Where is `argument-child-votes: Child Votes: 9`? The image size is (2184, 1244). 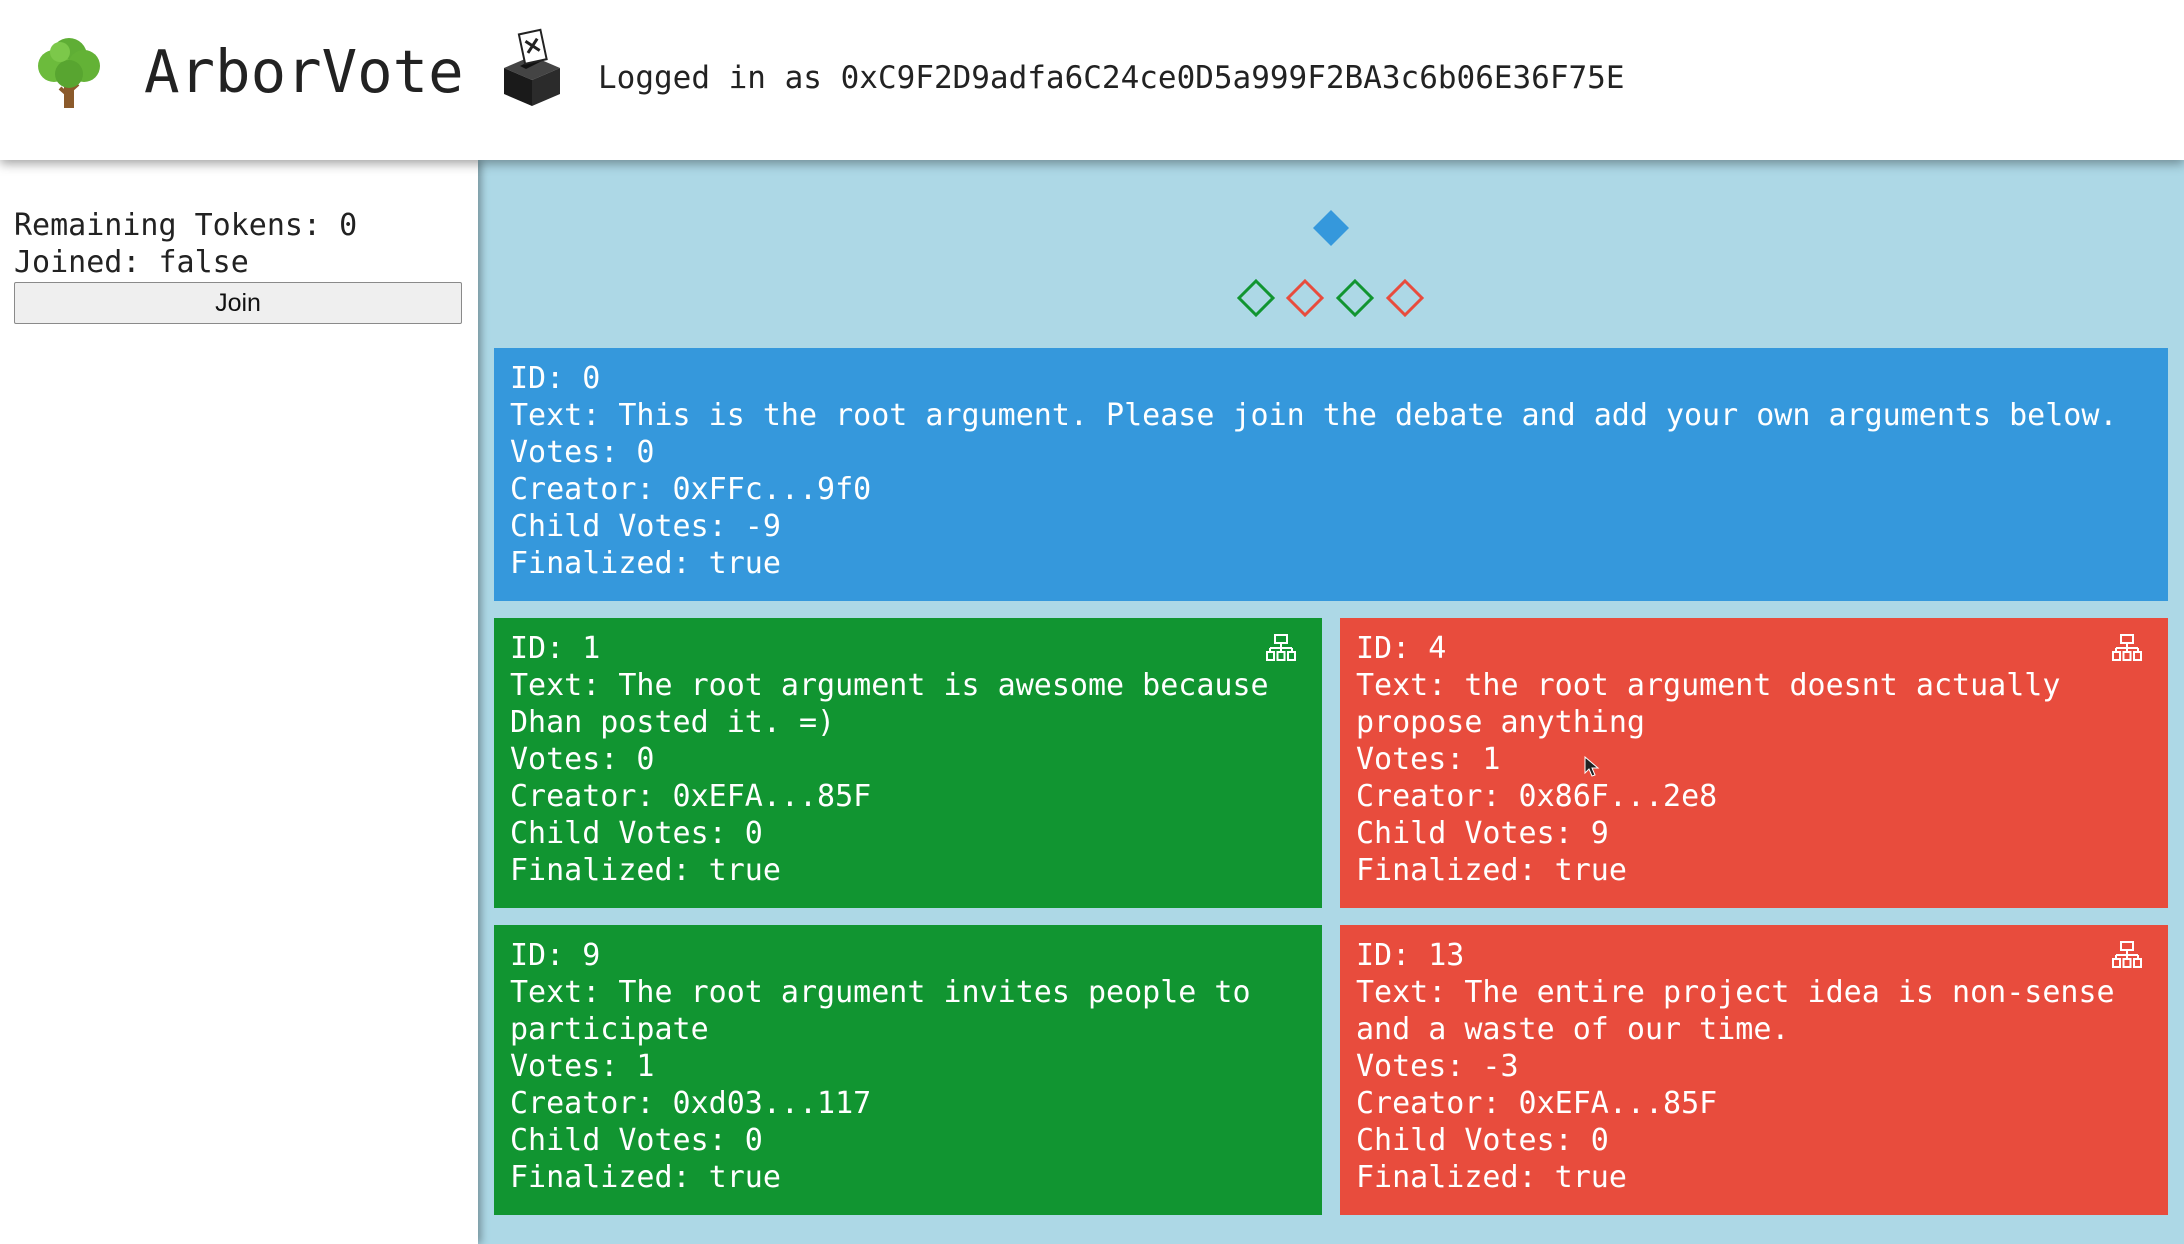 argument-child-votes: Child Votes: 9 is located at coordinates (1482, 833).